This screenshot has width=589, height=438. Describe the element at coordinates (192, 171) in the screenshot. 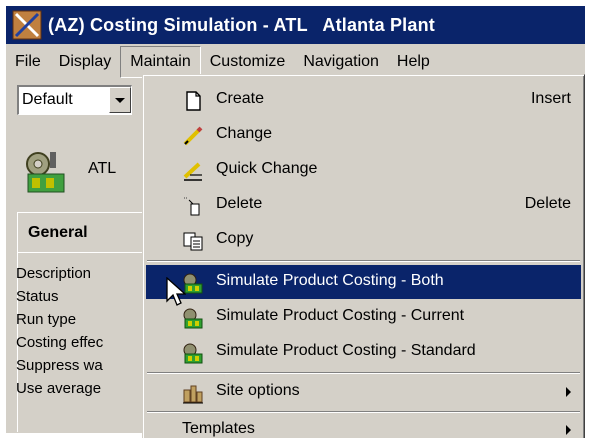

I see `quick-change-icon` at that location.